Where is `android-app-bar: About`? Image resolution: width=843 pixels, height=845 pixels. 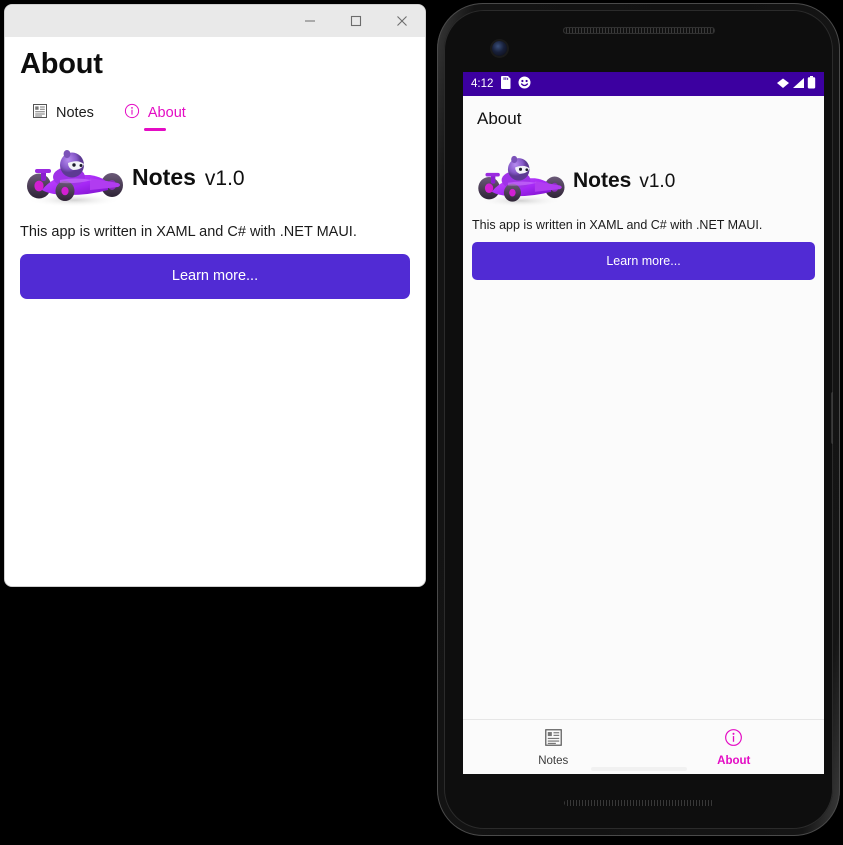 android-app-bar: About is located at coordinates (643, 119).